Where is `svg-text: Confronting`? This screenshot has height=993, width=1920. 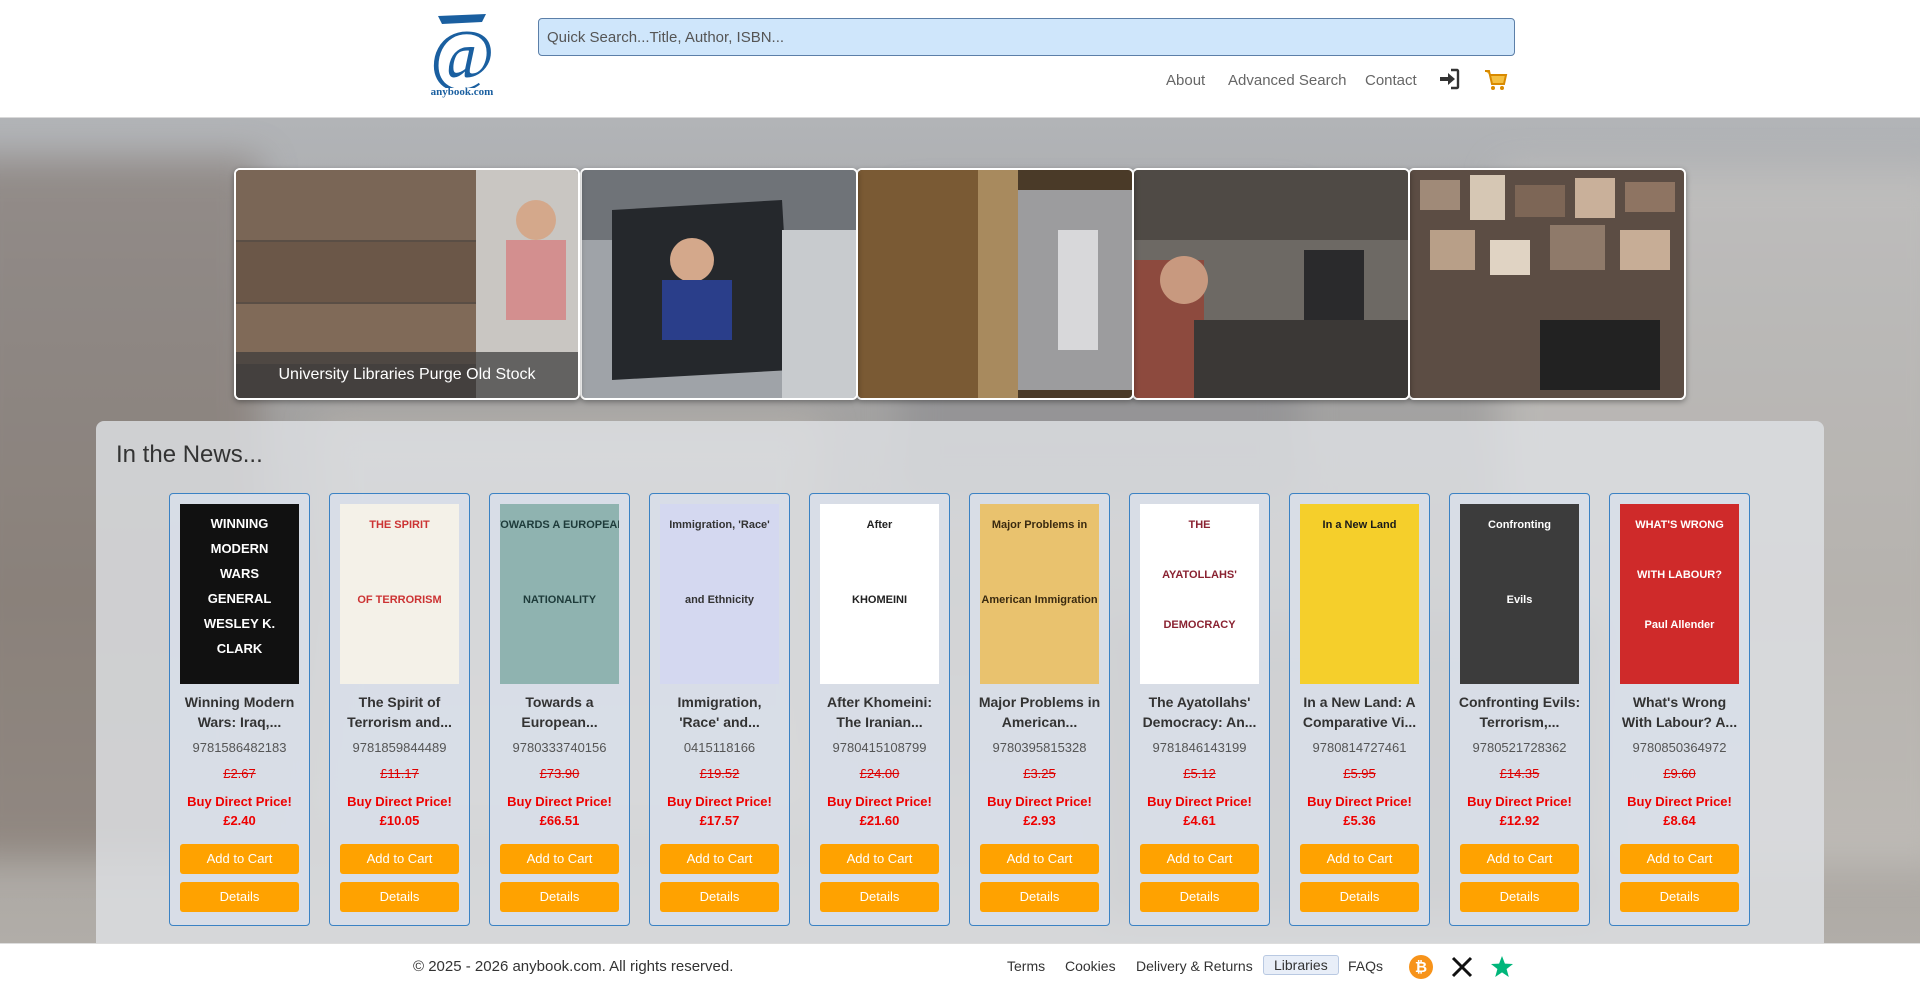
svg-text: Confronting is located at coordinates (1519, 525).